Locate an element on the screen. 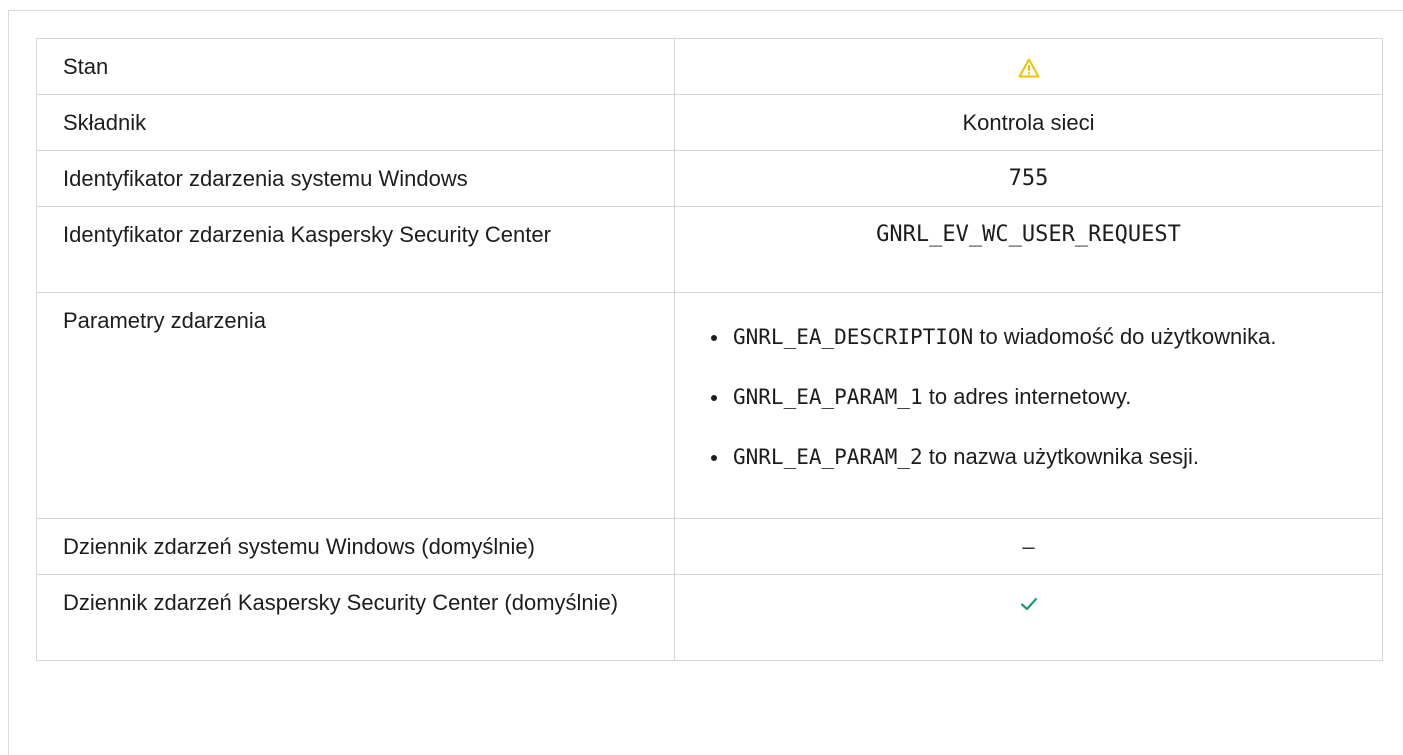  component-value: Kontrola sieci is located at coordinates (1028, 122).